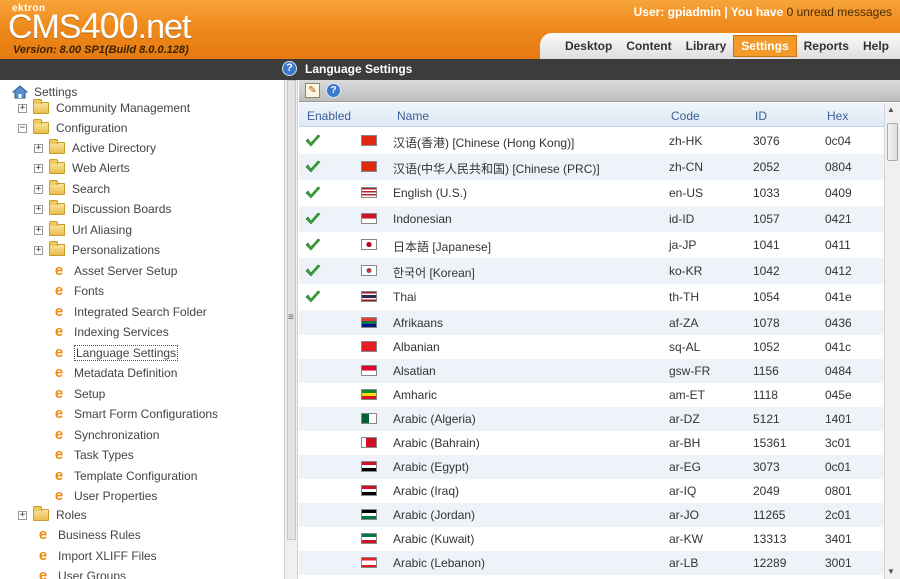 The image size is (900, 579). Describe the element at coordinates (761, 116) in the screenshot. I see `column-id: ID` at that location.